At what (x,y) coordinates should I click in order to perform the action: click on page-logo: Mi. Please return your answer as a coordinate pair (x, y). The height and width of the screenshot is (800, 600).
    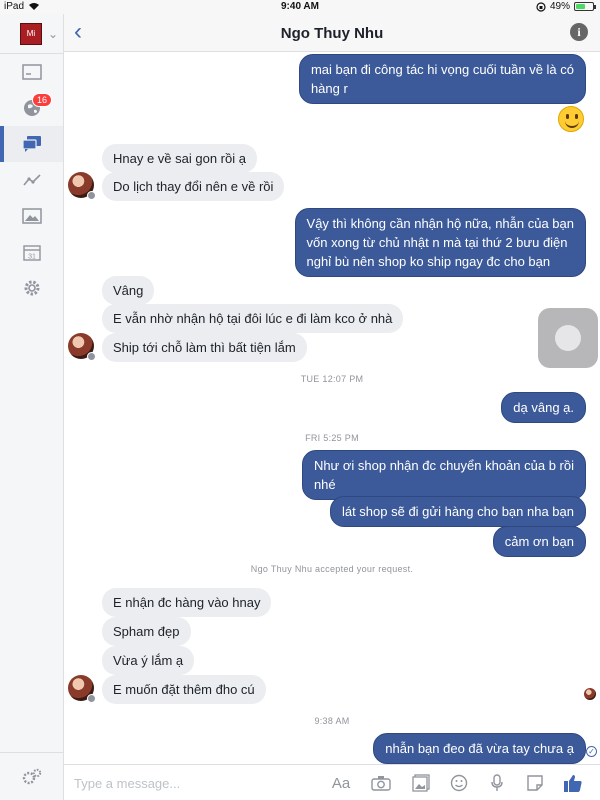
    Looking at the image, I should click on (31, 33).